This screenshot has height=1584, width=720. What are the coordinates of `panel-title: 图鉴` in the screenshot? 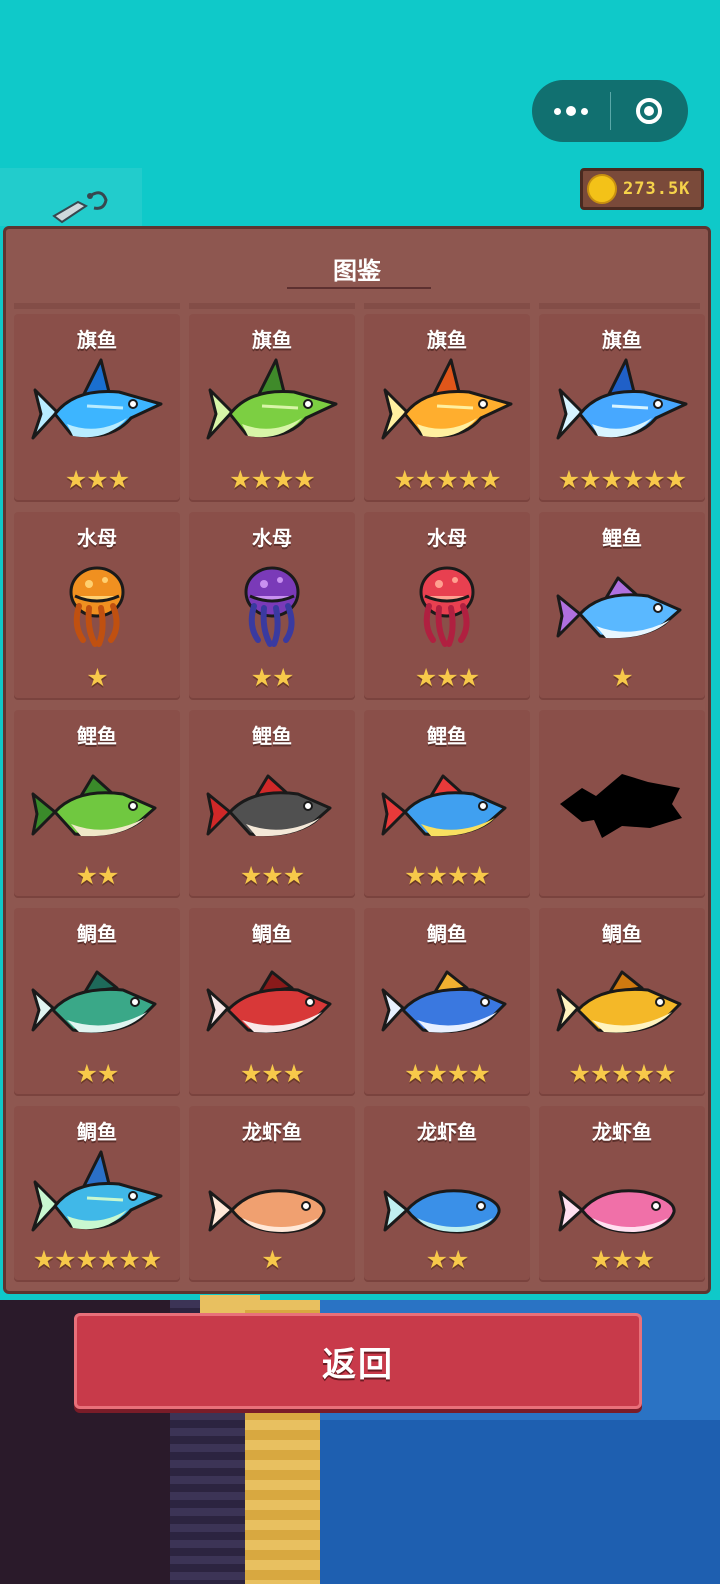 It's located at (357, 271).